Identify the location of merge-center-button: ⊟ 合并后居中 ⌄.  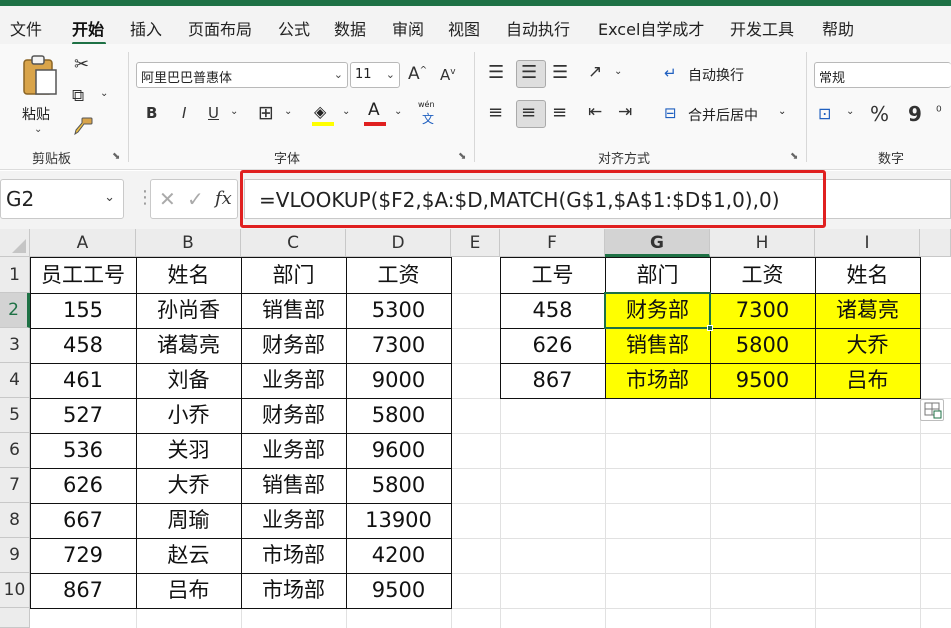
(729, 115).